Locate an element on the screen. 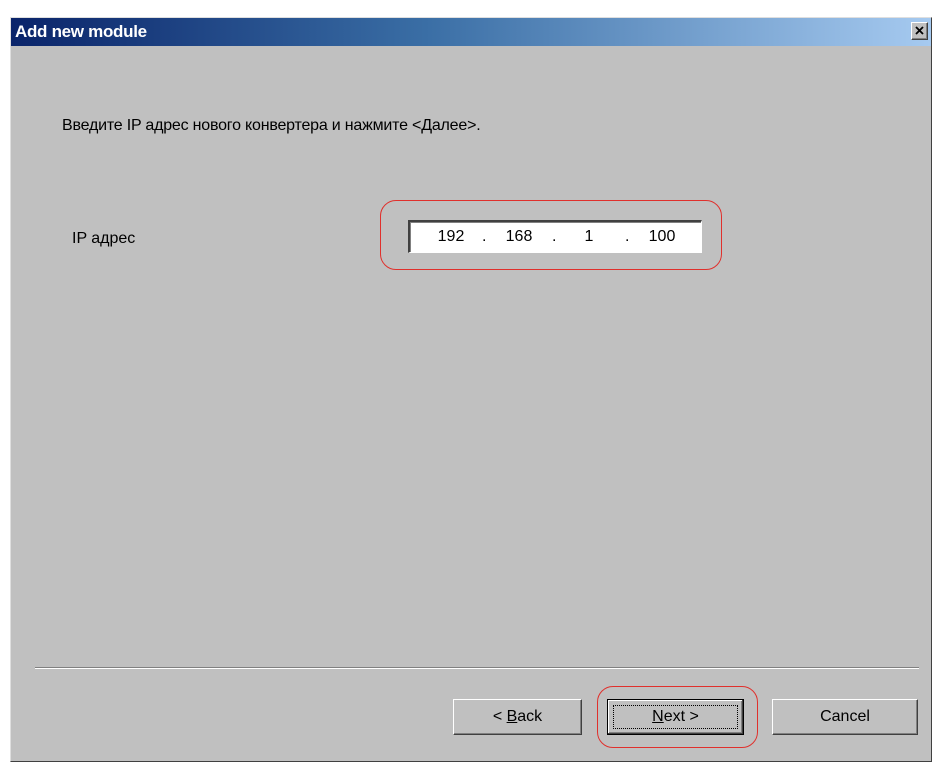 This screenshot has width=936, height=764. back-button-prefix: < is located at coordinates (499, 716).